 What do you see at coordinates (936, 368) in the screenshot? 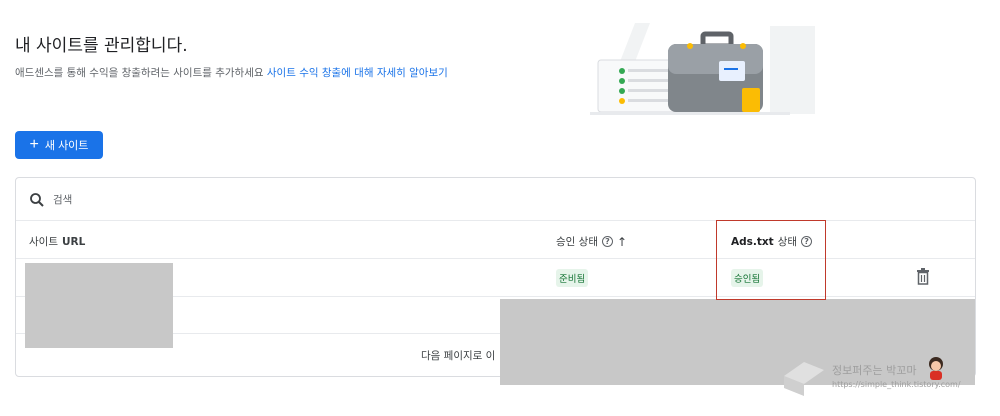
I see `watermark-avatar-icon` at bounding box center [936, 368].